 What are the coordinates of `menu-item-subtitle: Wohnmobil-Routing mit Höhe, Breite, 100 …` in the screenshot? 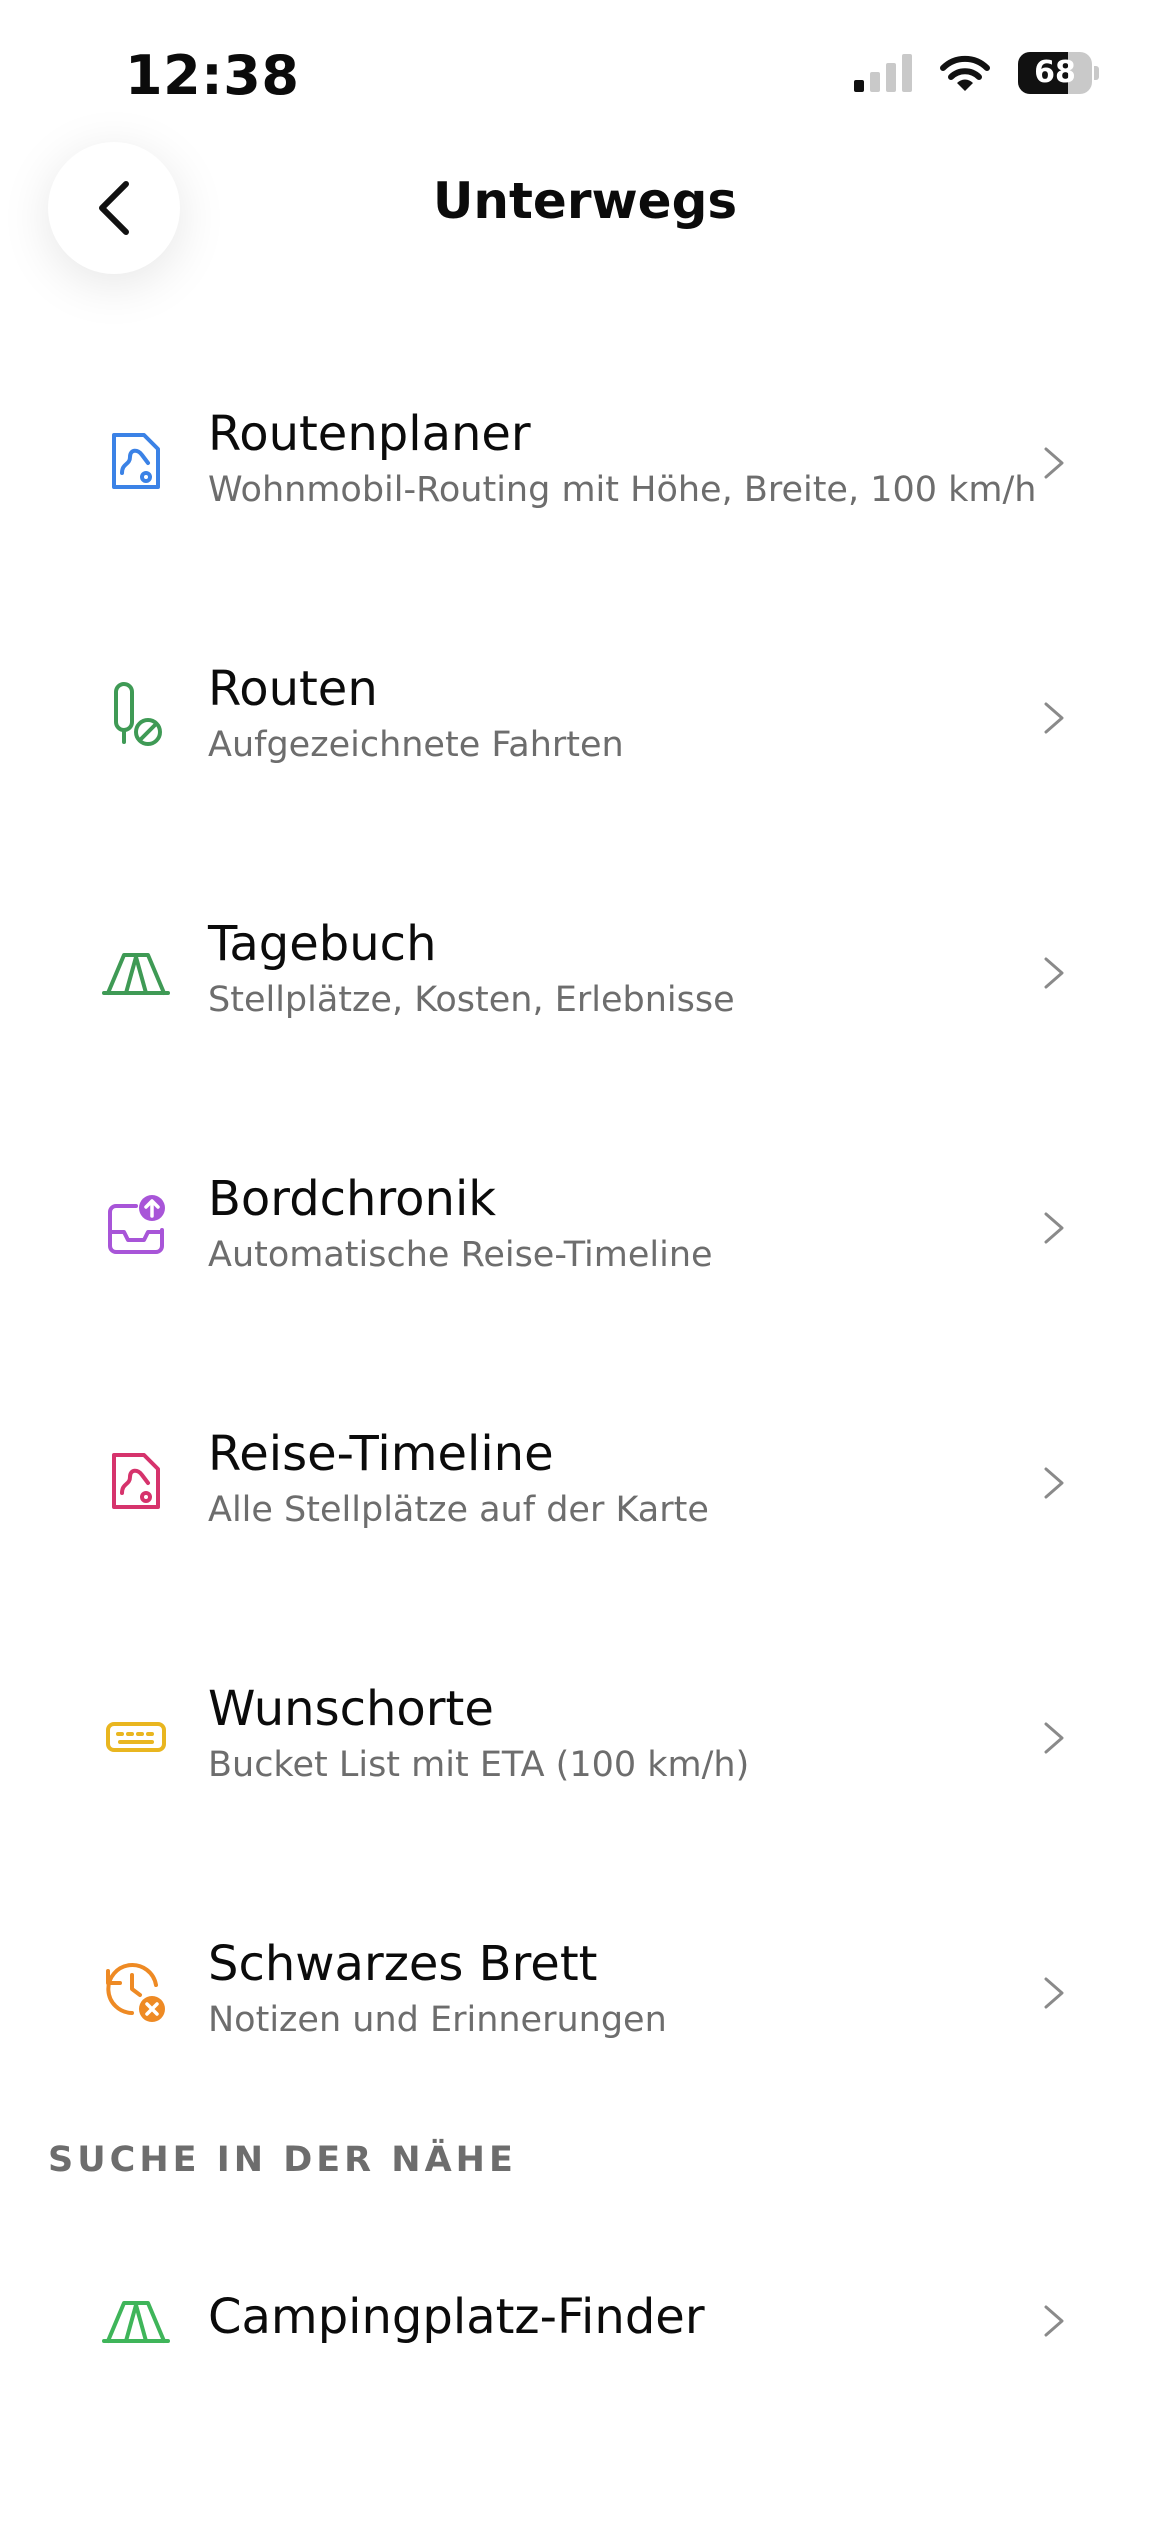 It's located at (622, 490).